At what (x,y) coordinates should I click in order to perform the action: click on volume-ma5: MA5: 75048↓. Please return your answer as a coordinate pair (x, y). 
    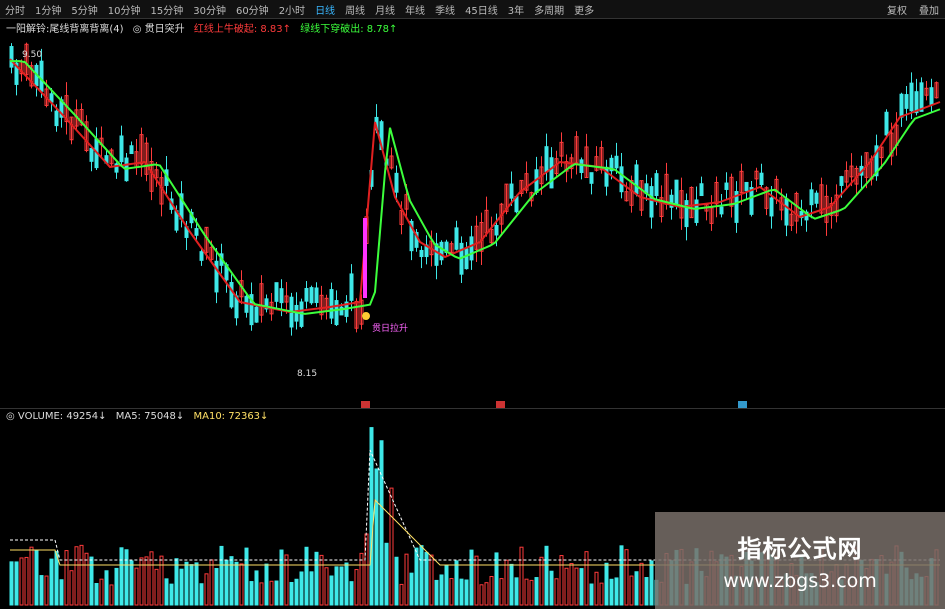
    Looking at the image, I should click on (150, 416).